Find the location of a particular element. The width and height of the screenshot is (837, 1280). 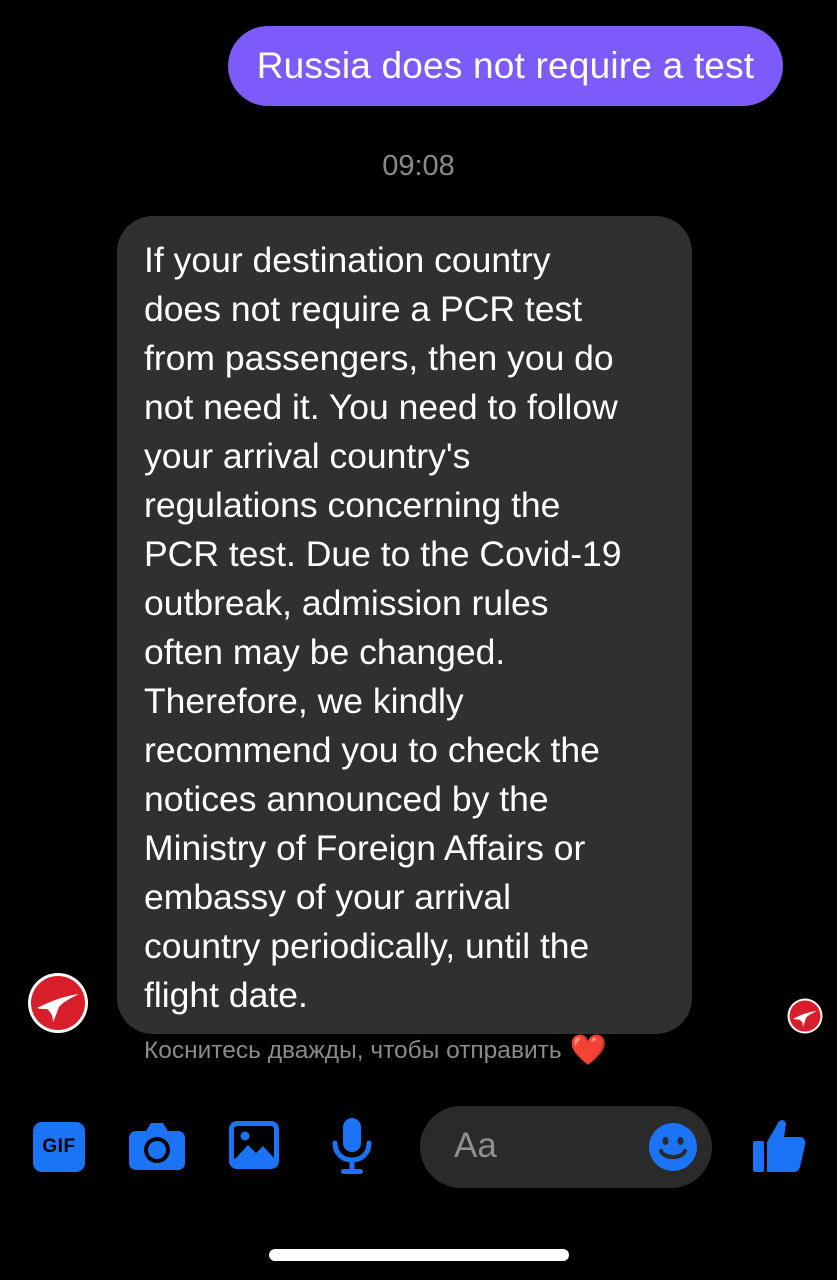

double-tap-hint: Коснитесь дважды, чтобы отправить ❤️ is located at coordinates (375, 1051).